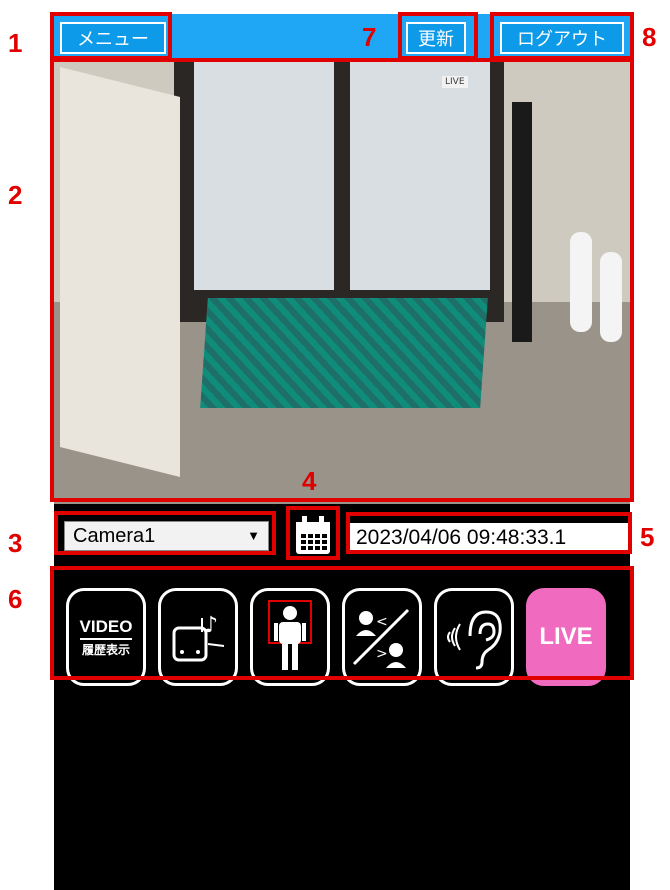  What do you see at coordinates (309, 481) in the screenshot?
I see `annotation-number-4: 4` at bounding box center [309, 481].